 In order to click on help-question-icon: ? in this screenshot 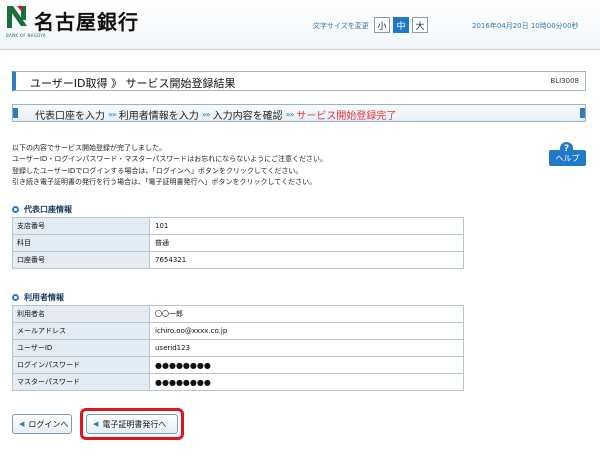, I will do `click(566, 148)`.